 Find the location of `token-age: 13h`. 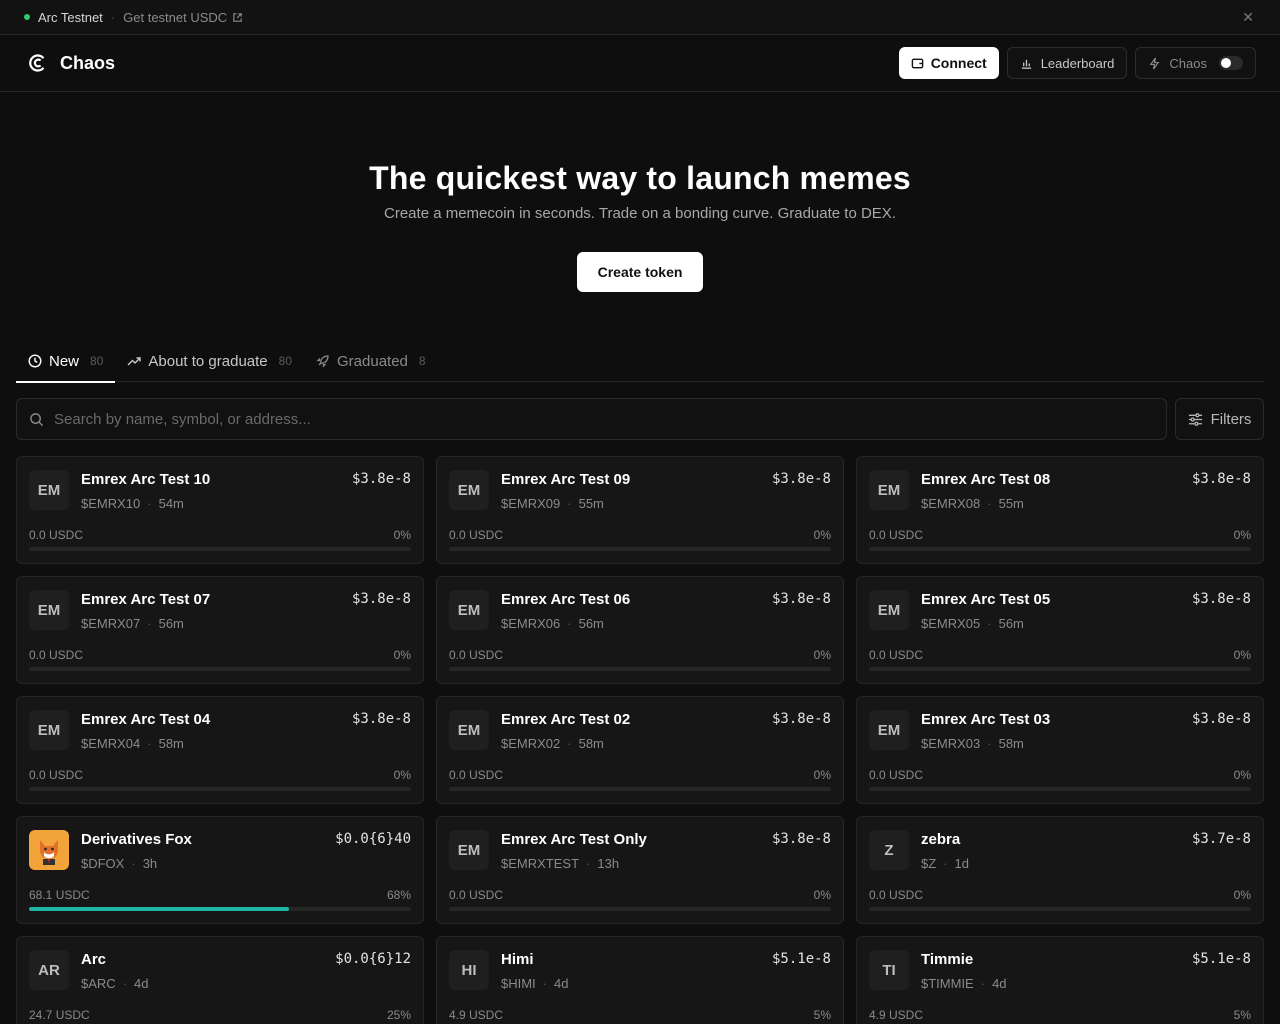

token-age: 13h is located at coordinates (608, 863).